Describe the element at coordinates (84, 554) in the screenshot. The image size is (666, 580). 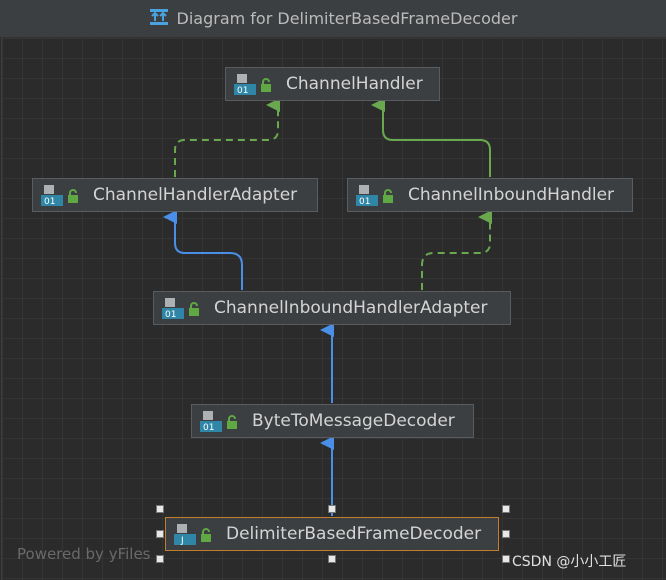
I see `powered-by-label: Powered by yFiles` at that location.